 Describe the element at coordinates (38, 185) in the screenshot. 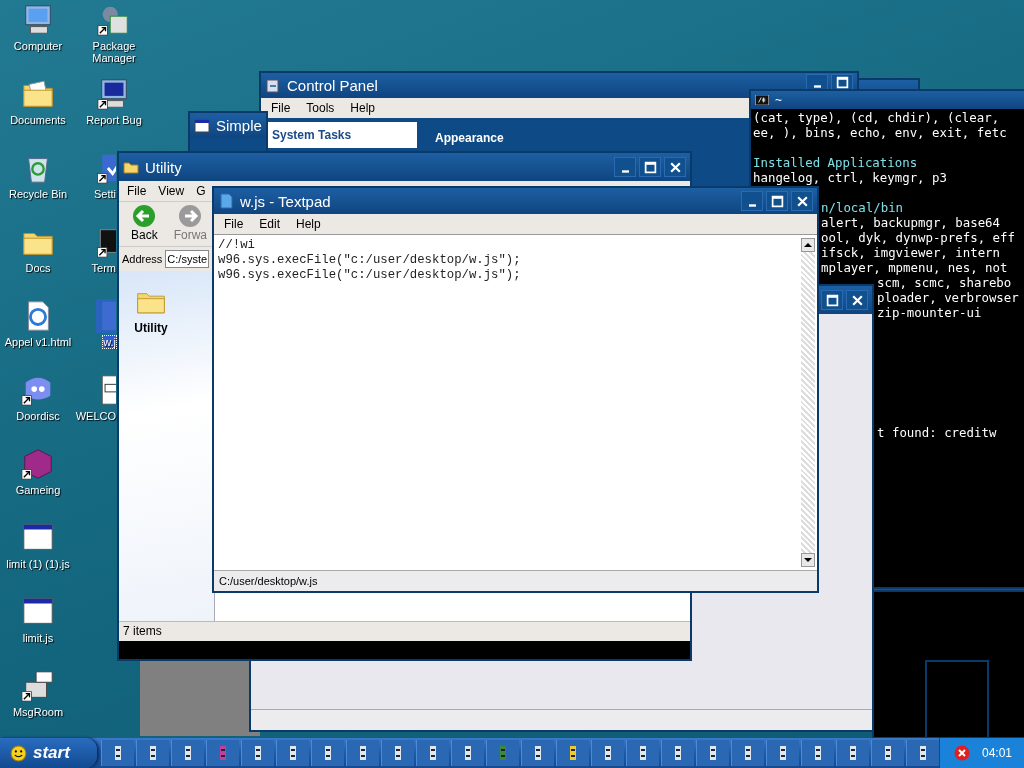

I see `desktop-icon: Recycle Bin` at that location.